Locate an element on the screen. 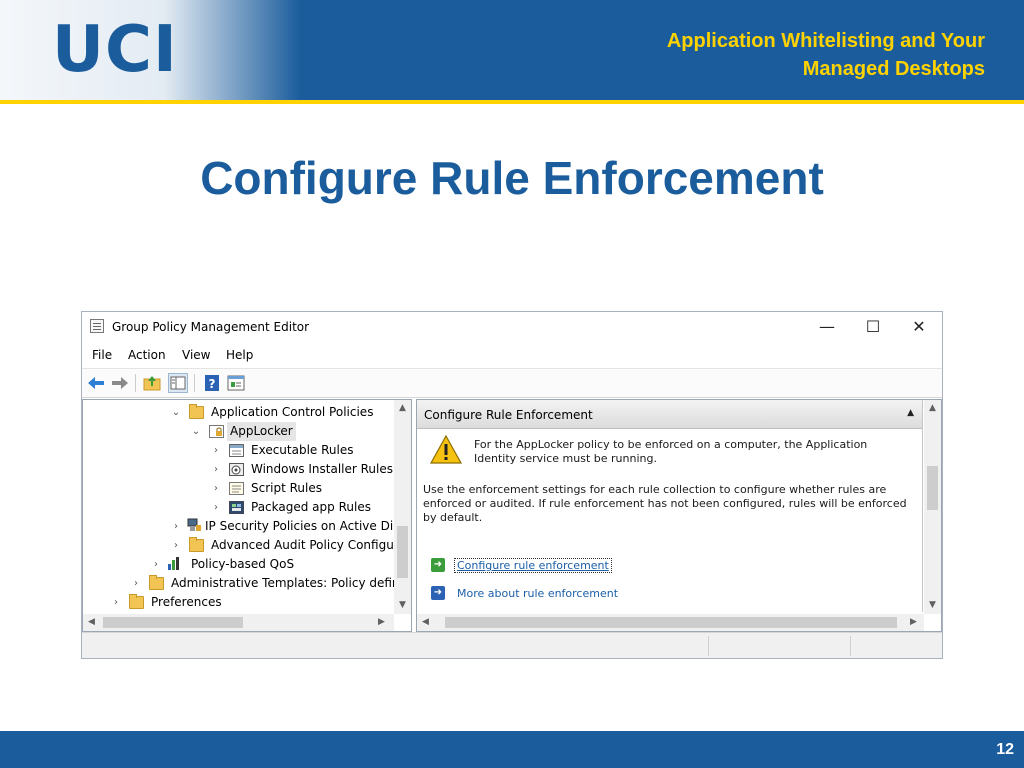 The height and width of the screenshot is (768, 1024). tree-item-label: Windows Installer Rules is located at coordinates (322, 469).